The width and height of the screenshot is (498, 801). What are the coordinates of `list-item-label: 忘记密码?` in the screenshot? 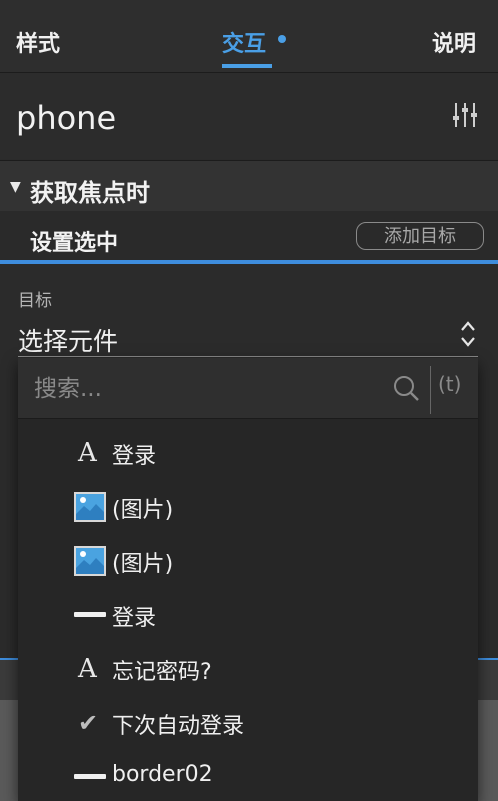 It's located at (162, 672).